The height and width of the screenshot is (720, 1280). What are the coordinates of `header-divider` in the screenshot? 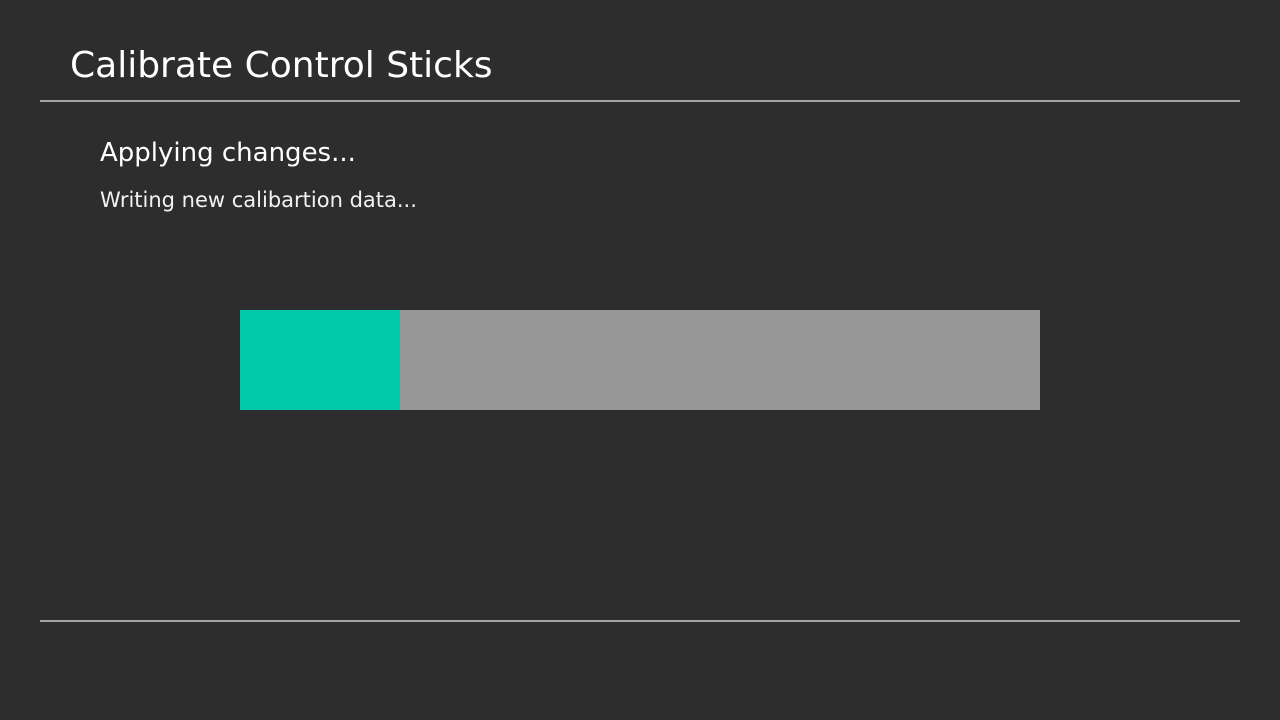 It's located at (640, 101).